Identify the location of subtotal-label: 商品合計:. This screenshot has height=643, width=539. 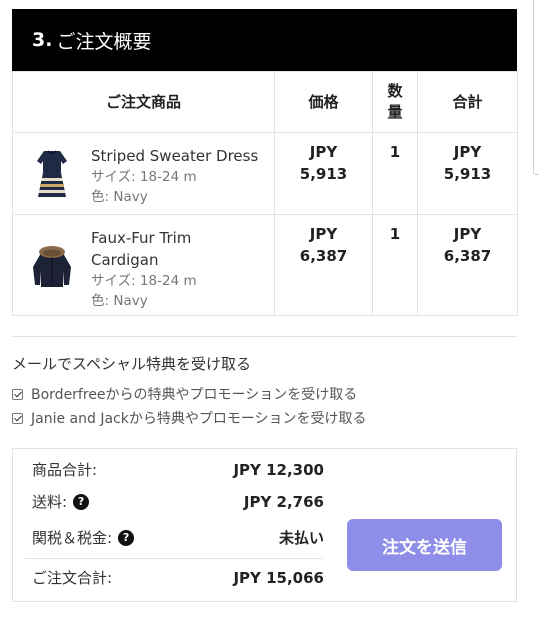
(65, 470).